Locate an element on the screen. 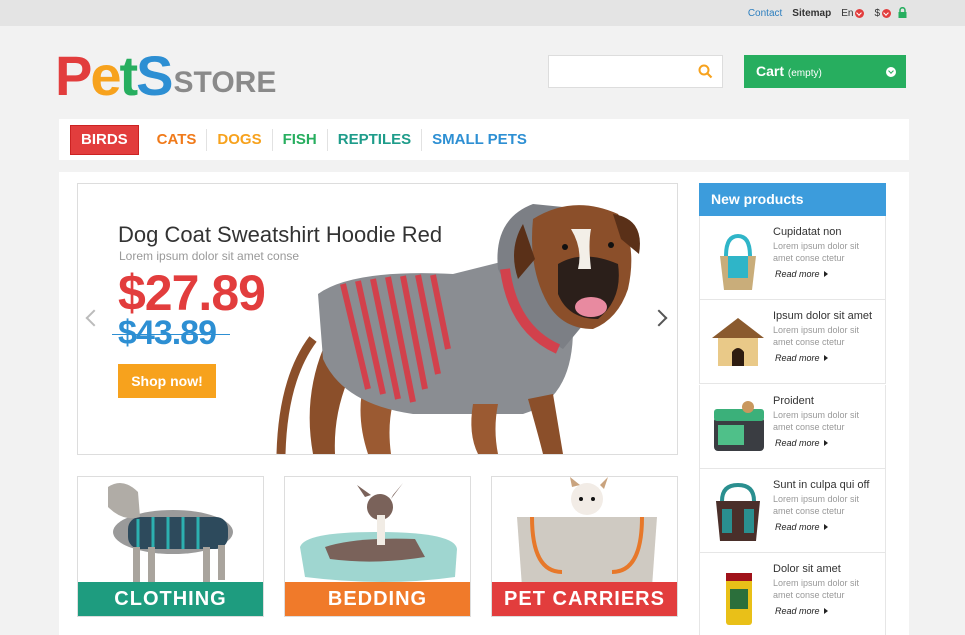 This screenshot has width=965, height=635. category-label: CLOTHING is located at coordinates (170, 599).